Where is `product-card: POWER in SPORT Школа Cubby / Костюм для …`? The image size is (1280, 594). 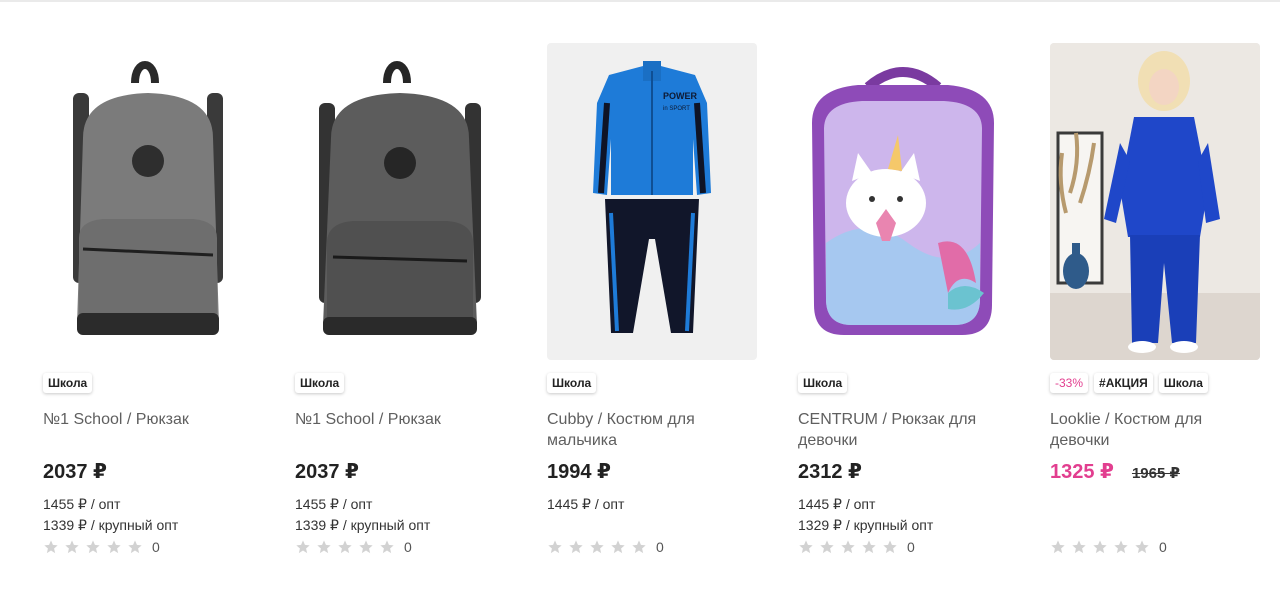
product-card: POWER in SPORT Школа Cubby / Костюм для … is located at coordinates (652, 308).